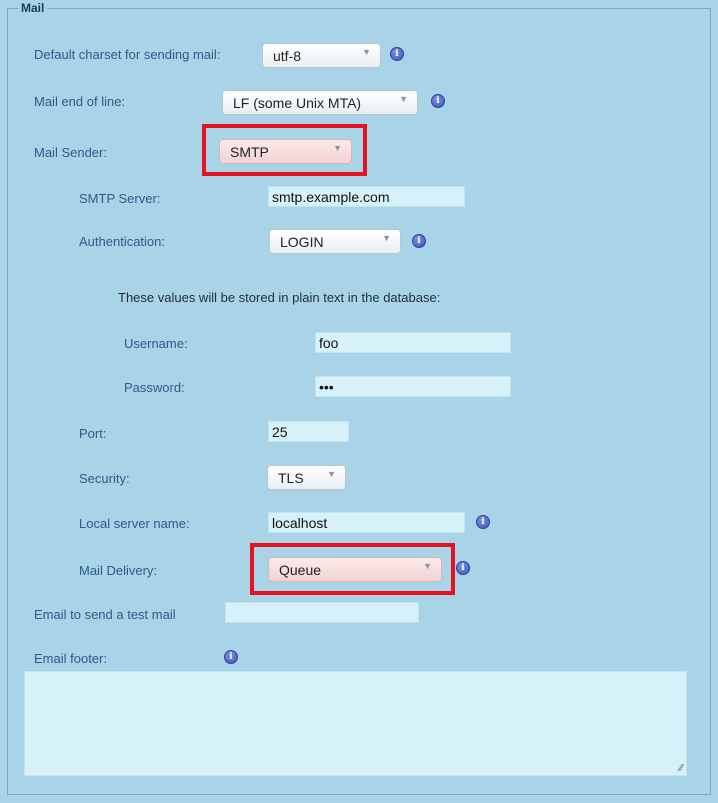  What do you see at coordinates (366, 522) in the screenshot?
I see `local-server-input: localhost` at bounding box center [366, 522].